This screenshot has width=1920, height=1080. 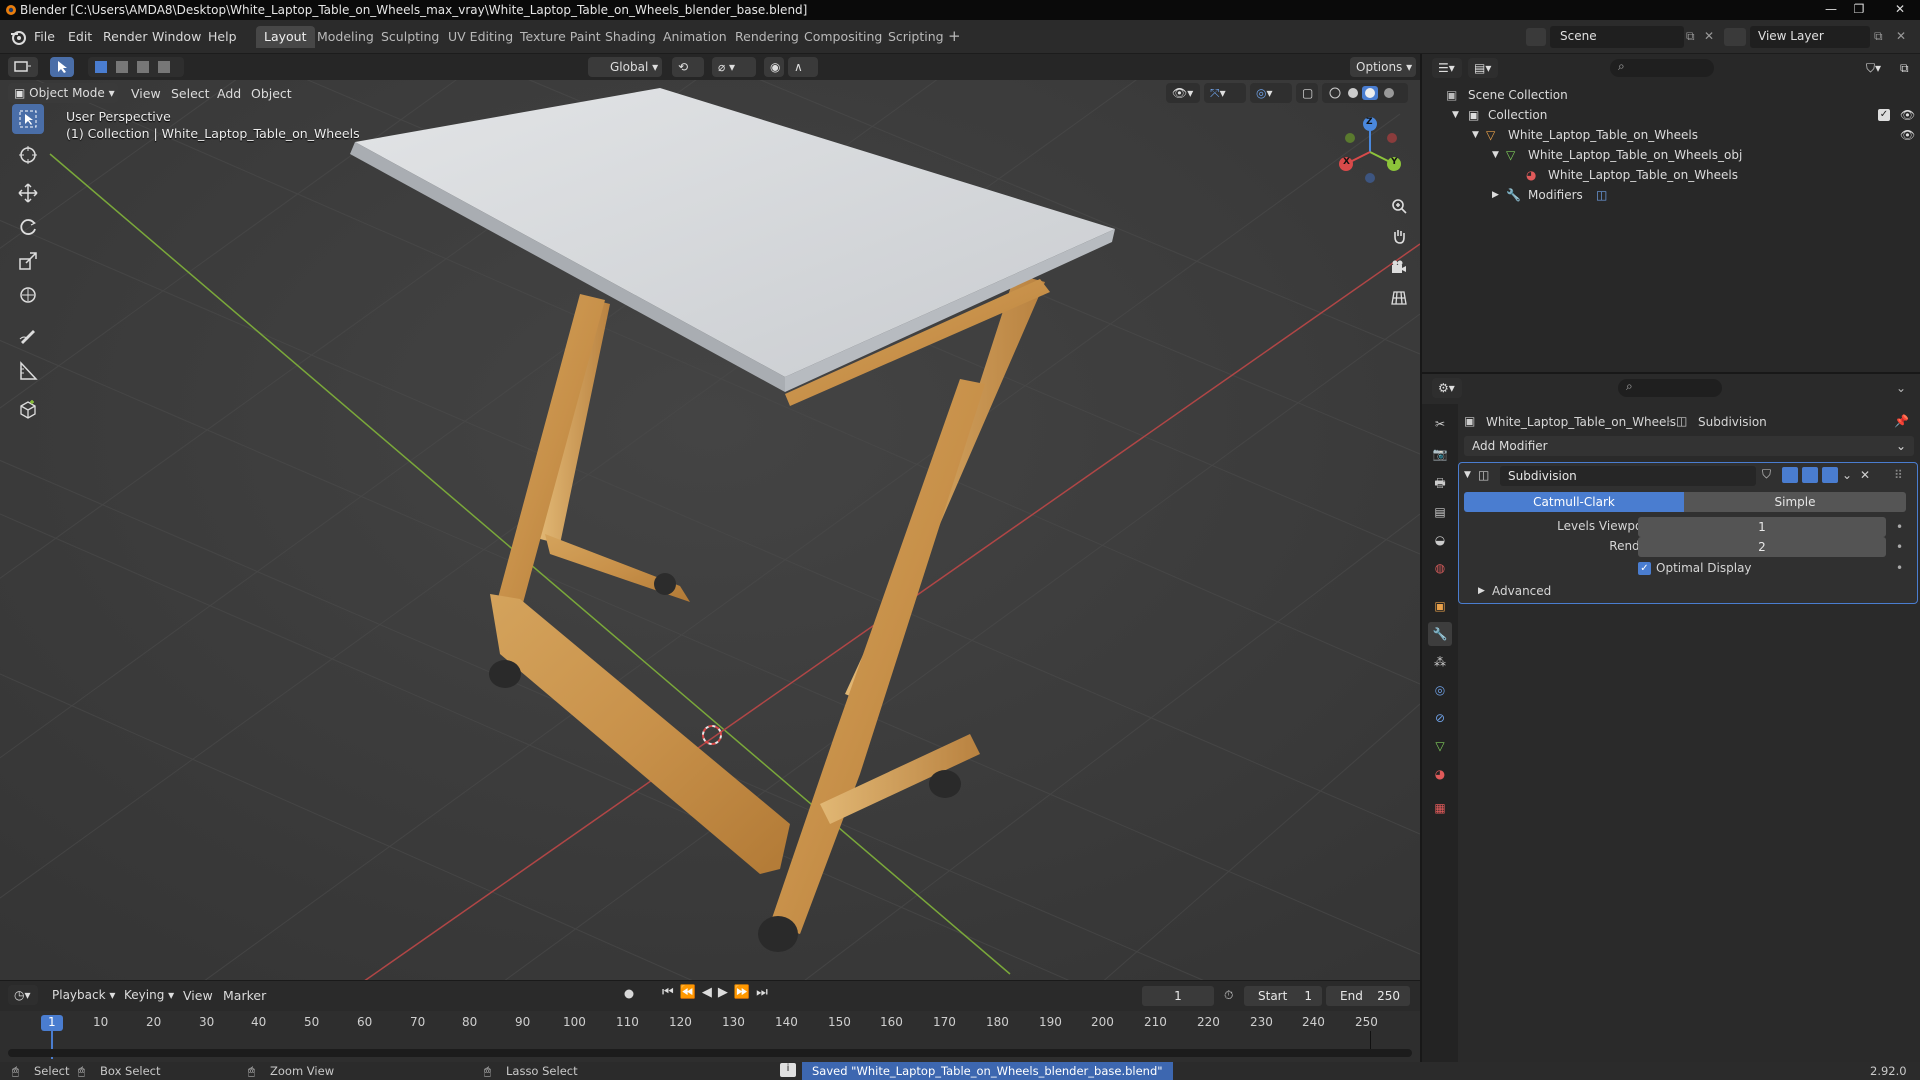 What do you see at coordinates (774, 67) in the screenshot?
I see `proportional-edit-icon: ◉` at bounding box center [774, 67].